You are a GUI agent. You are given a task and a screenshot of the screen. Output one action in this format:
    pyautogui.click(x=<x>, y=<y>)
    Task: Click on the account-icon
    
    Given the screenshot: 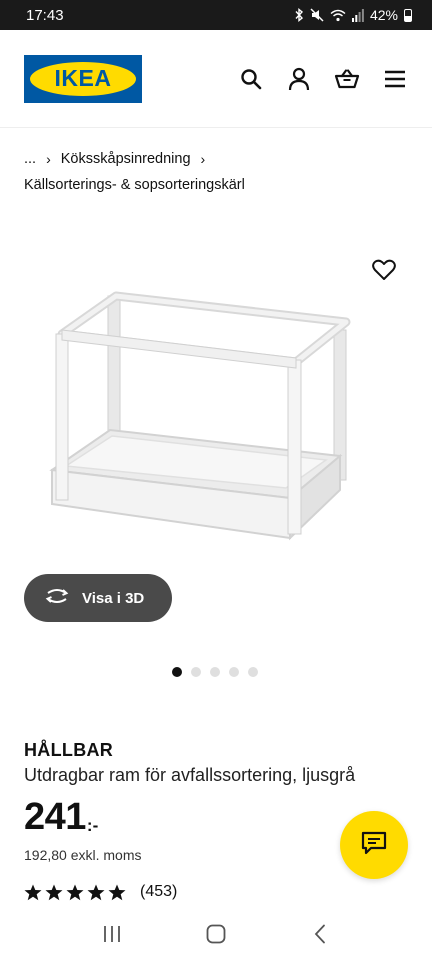 What is the action you would take?
    pyautogui.click(x=299, y=79)
    